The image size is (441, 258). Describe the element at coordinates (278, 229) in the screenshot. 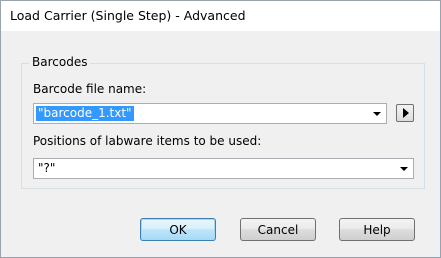

I see `cancel-button: Cancel` at that location.